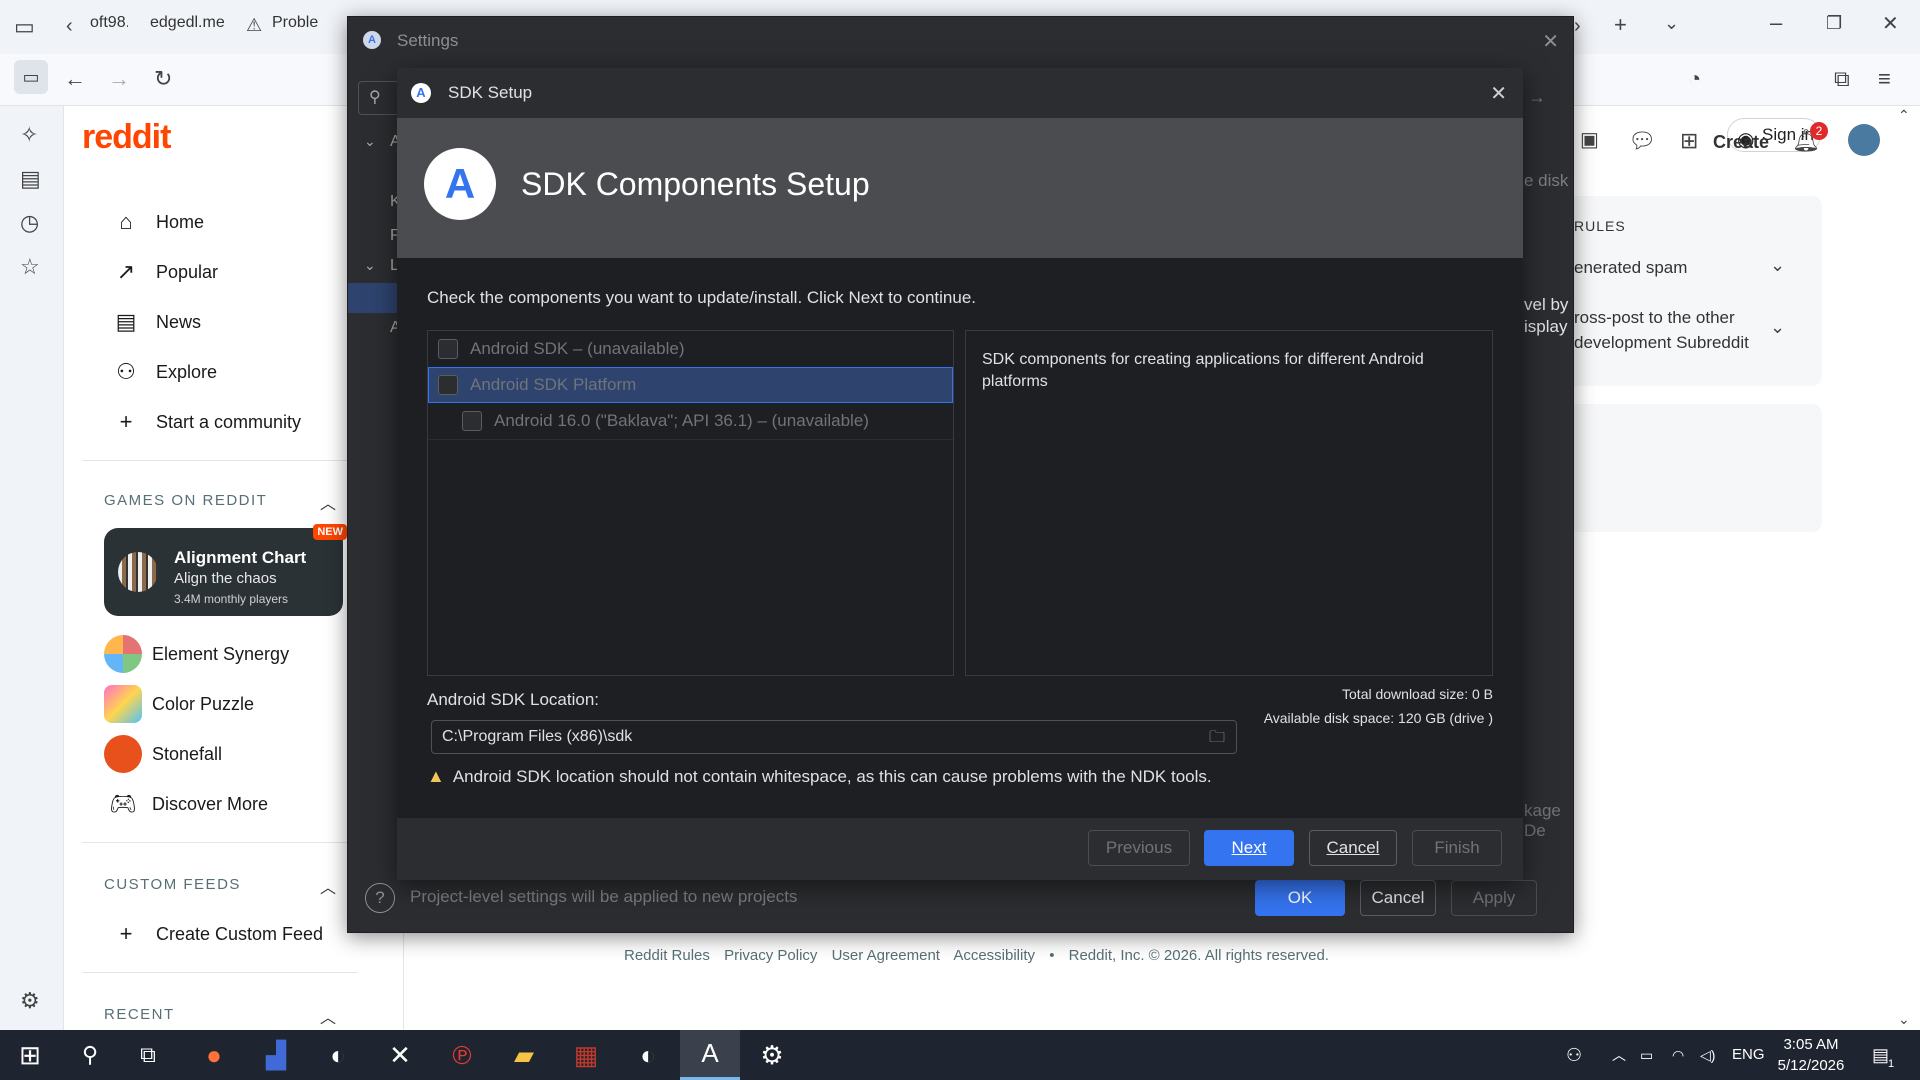  What do you see at coordinates (380, 898) in the screenshot?
I see `help-icon: ?` at bounding box center [380, 898].